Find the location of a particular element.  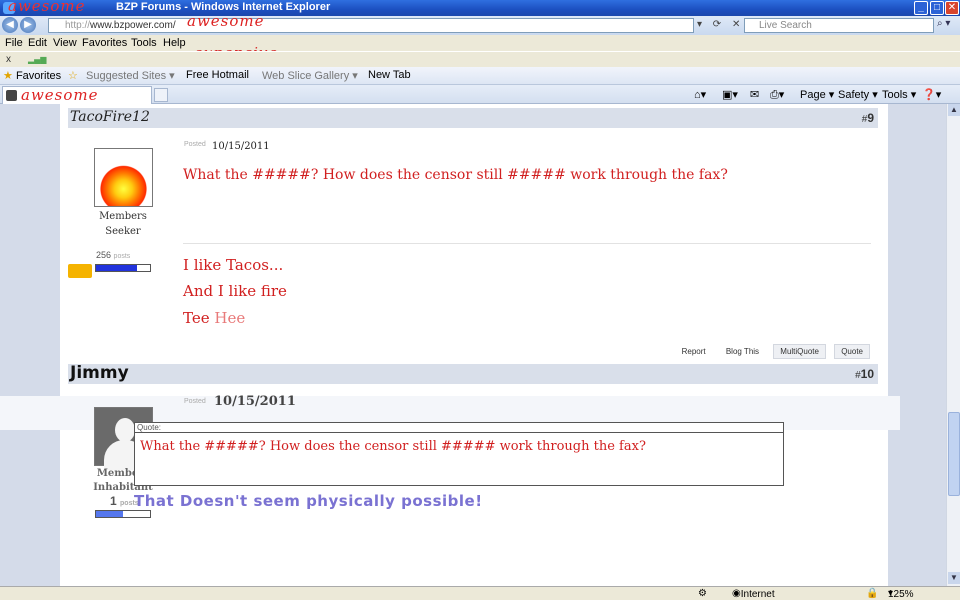

feeds-icon: ▣▾ is located at coordinates (730, 94).